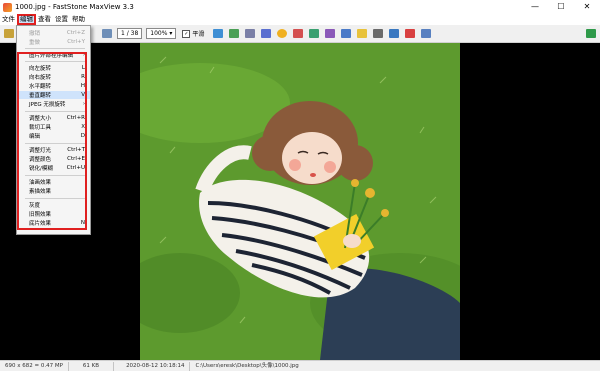 The image size is (600, 371). Describe the element at coordinates (82, 223) in the screenshot. I see `menu-item-negative-shortcut: N` at that location.